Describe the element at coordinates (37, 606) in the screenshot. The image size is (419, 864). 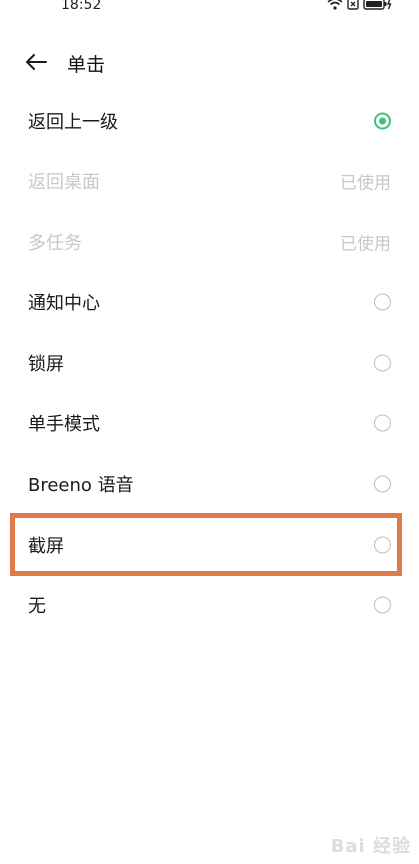
I see `option-label: 无` at that location.